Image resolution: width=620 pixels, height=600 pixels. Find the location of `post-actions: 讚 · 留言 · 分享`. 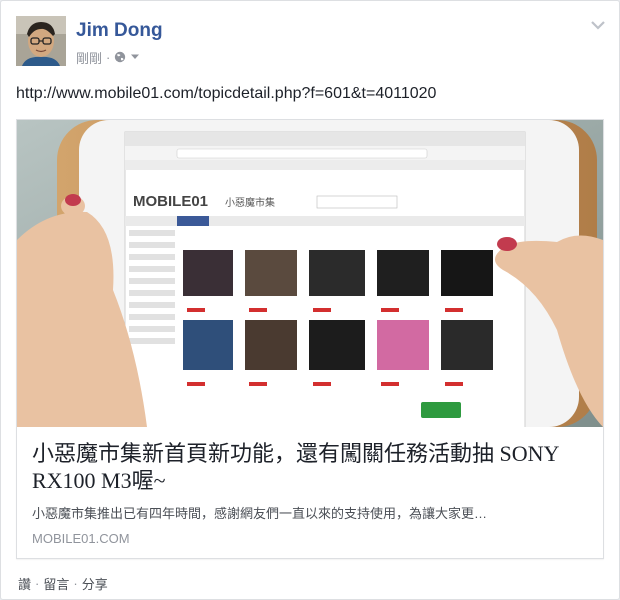

post-actions: 讚 · 留言 · 分享 is located at coordinates (63, 583).